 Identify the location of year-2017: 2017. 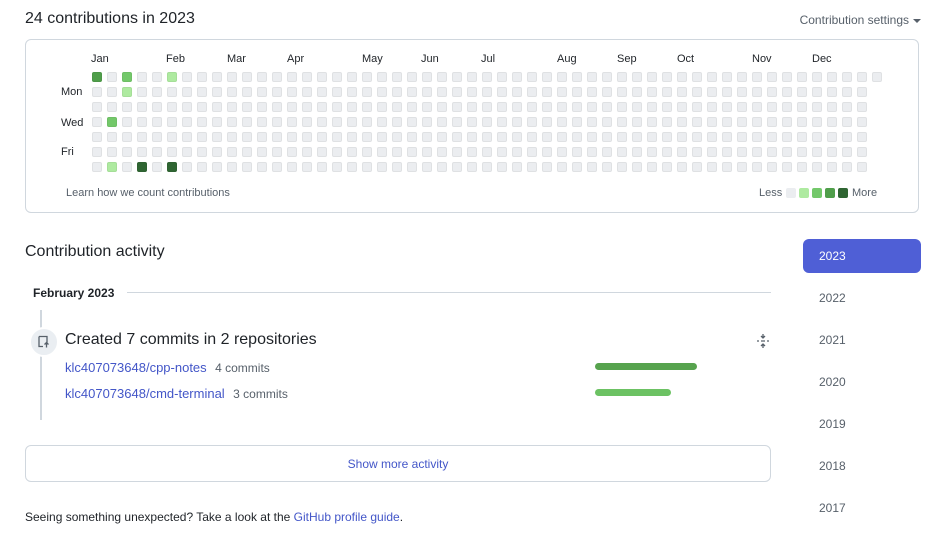
(862, 508).